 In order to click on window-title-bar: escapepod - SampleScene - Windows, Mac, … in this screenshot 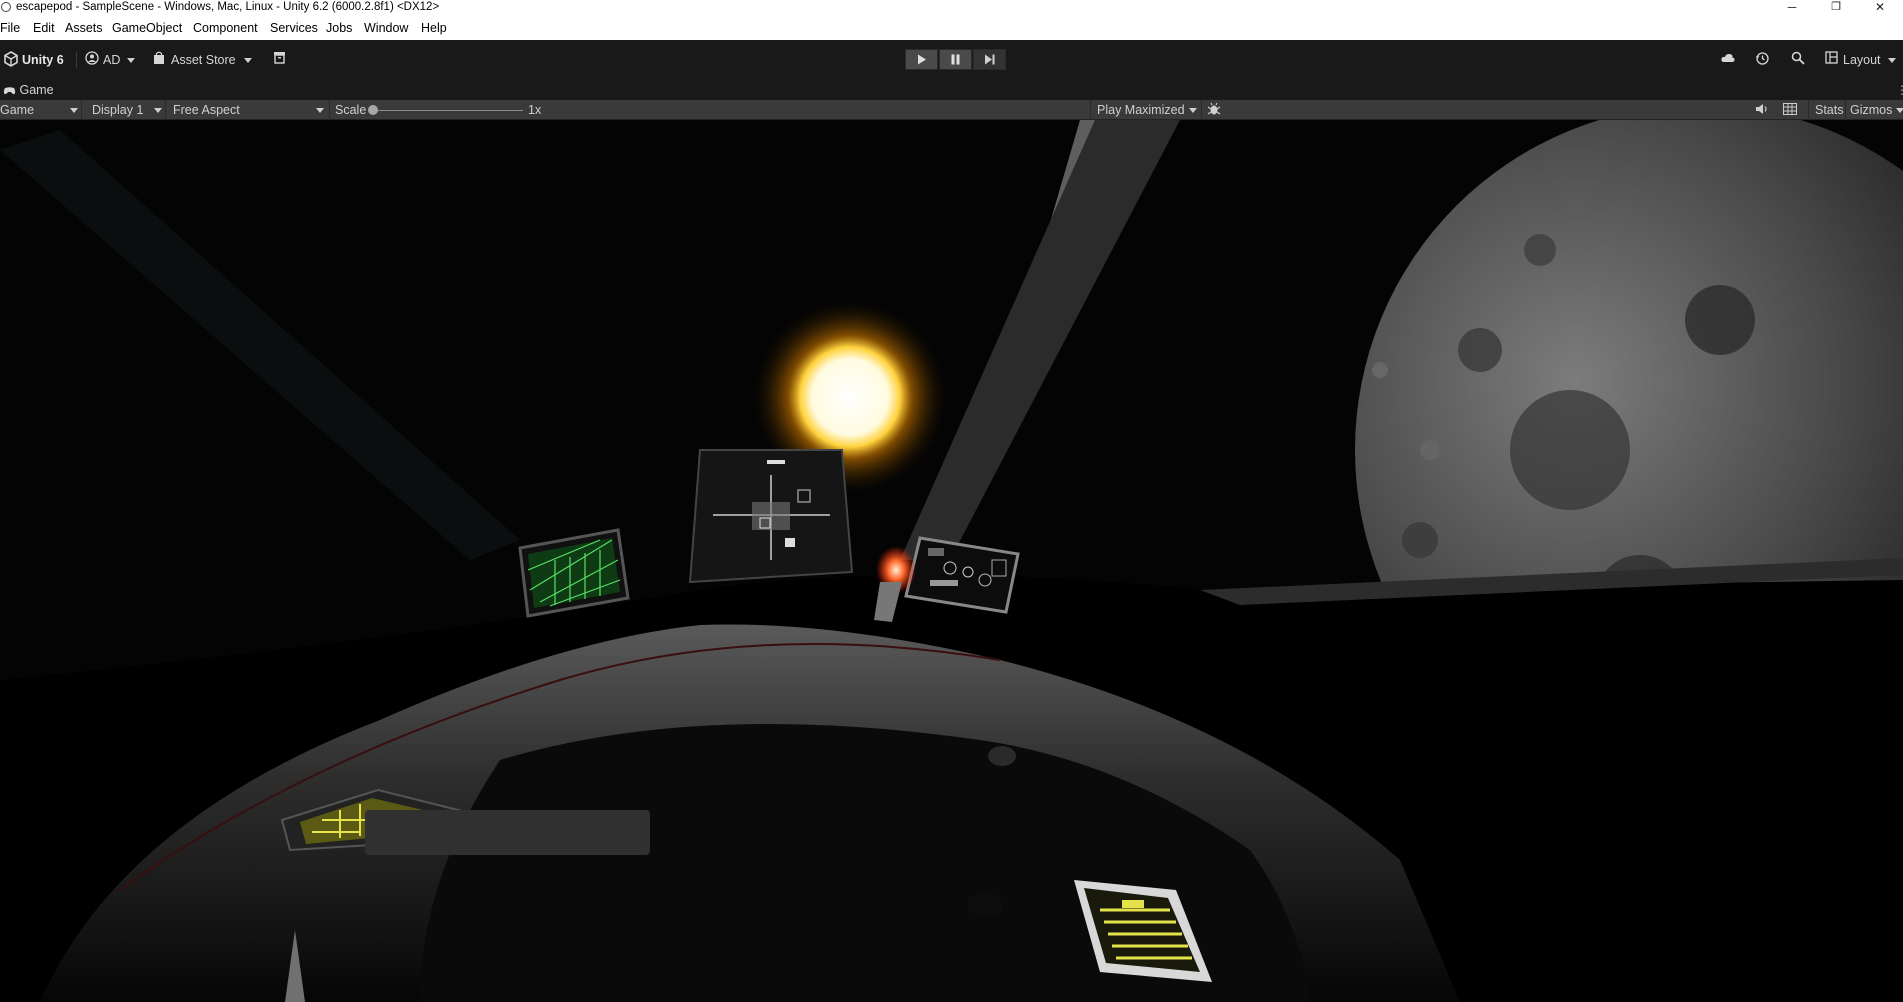, I will do `click(951, 8)`.